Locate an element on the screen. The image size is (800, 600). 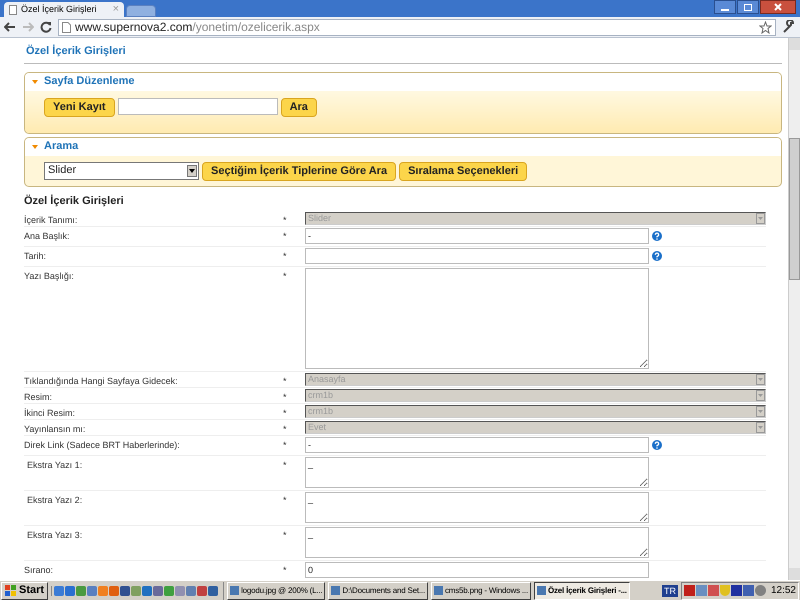
button: Sıralama Seçenekleri is located at coordinates (463, 171).